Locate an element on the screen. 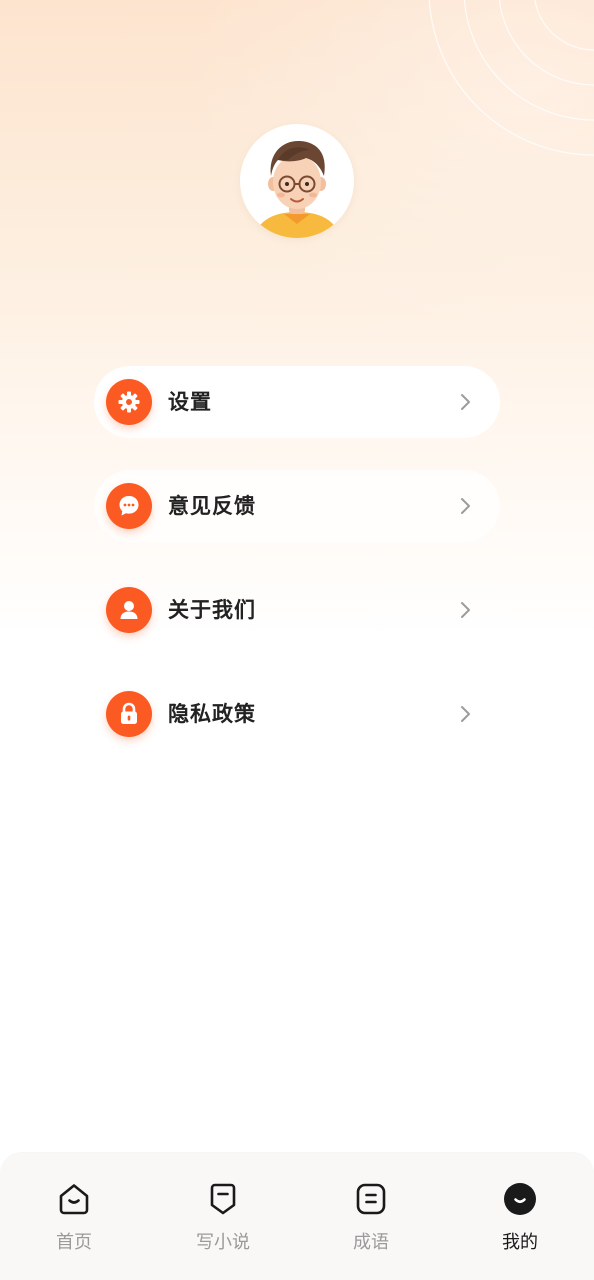  menu-item-label: 设置 is located at coordinates (190, 402).